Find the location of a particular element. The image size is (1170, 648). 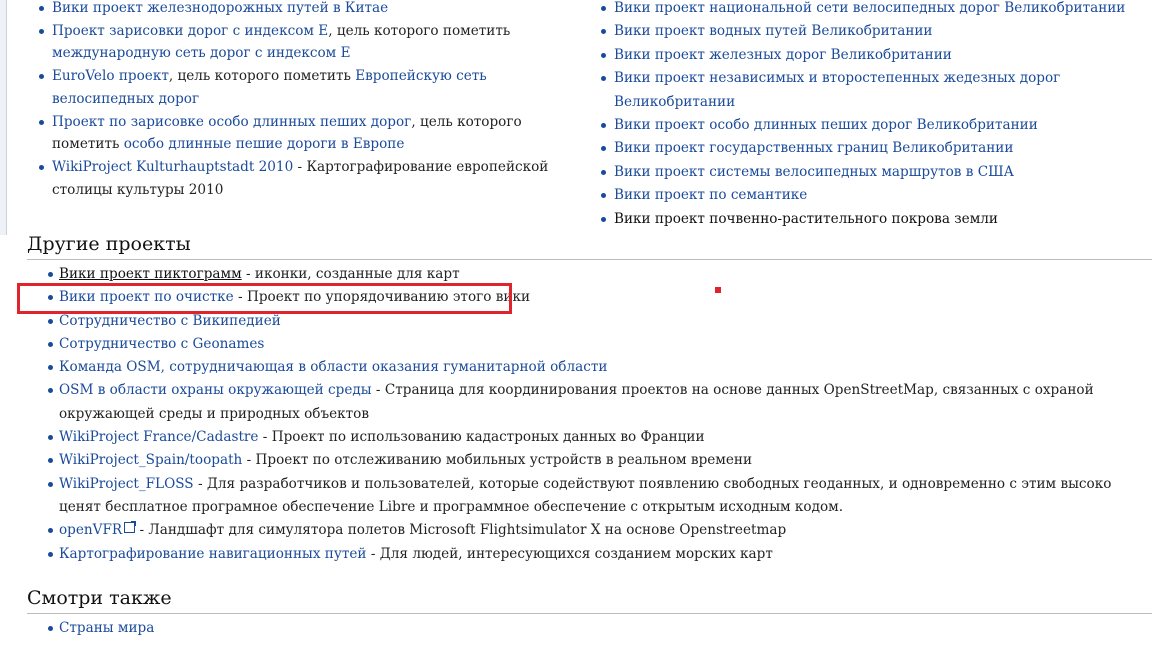

section-see-also: Смотри также Страны мира is located at coordinates (589, 613).